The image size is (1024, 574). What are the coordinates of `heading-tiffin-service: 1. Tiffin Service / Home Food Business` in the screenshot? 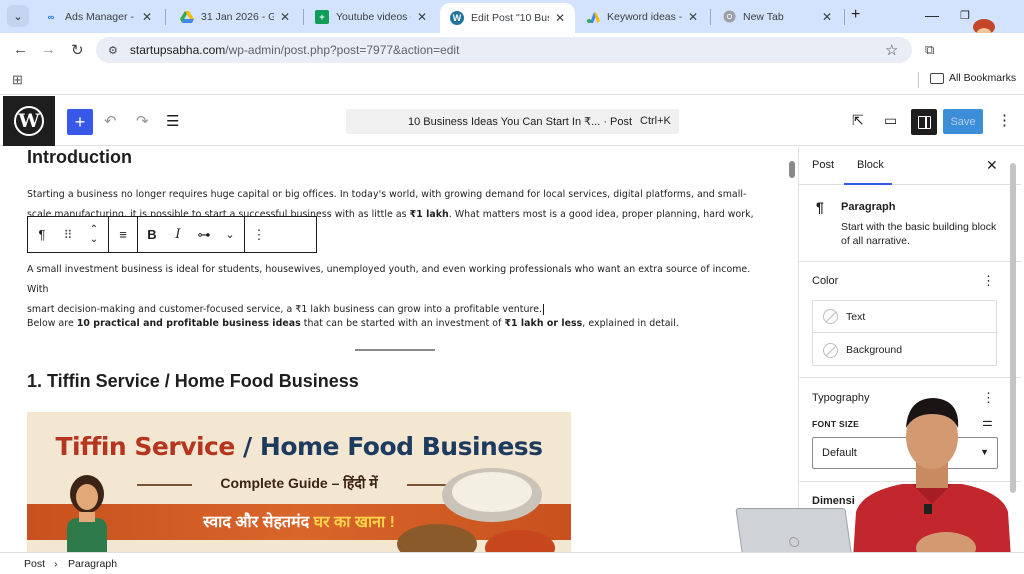 It's located at (193, 381).